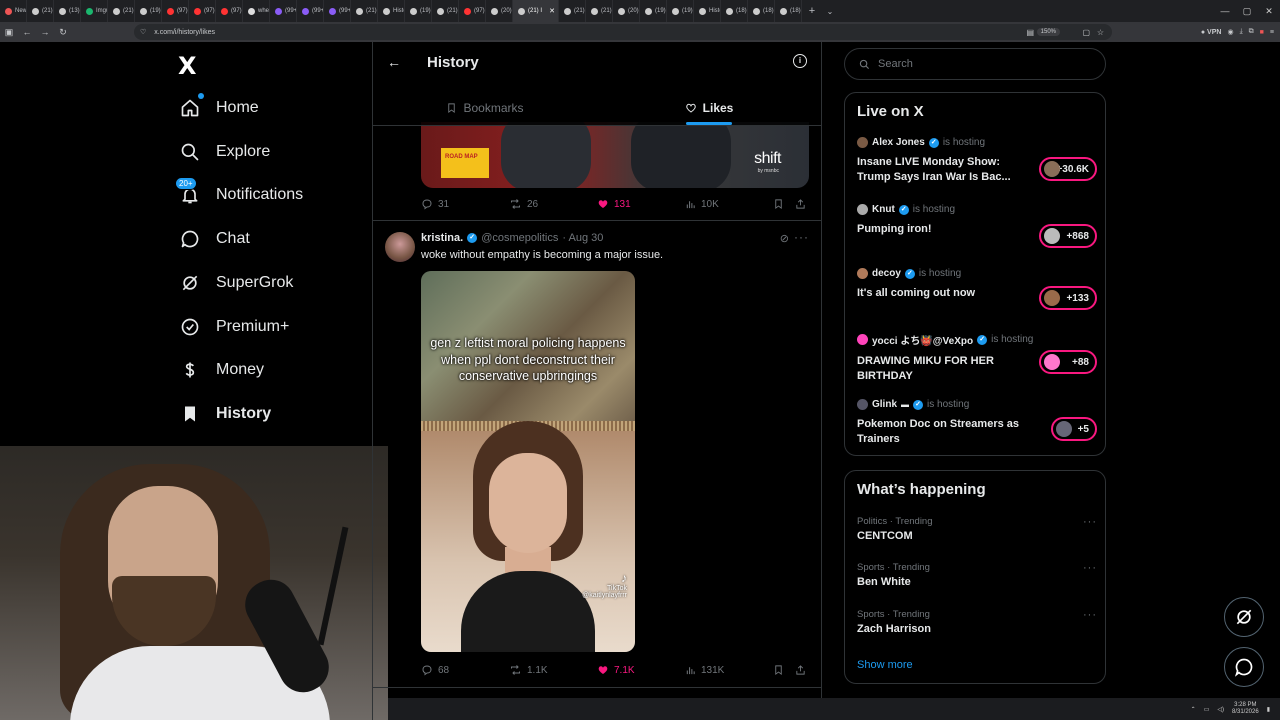  I want to click on reply-button: 68, so click(435, 670).